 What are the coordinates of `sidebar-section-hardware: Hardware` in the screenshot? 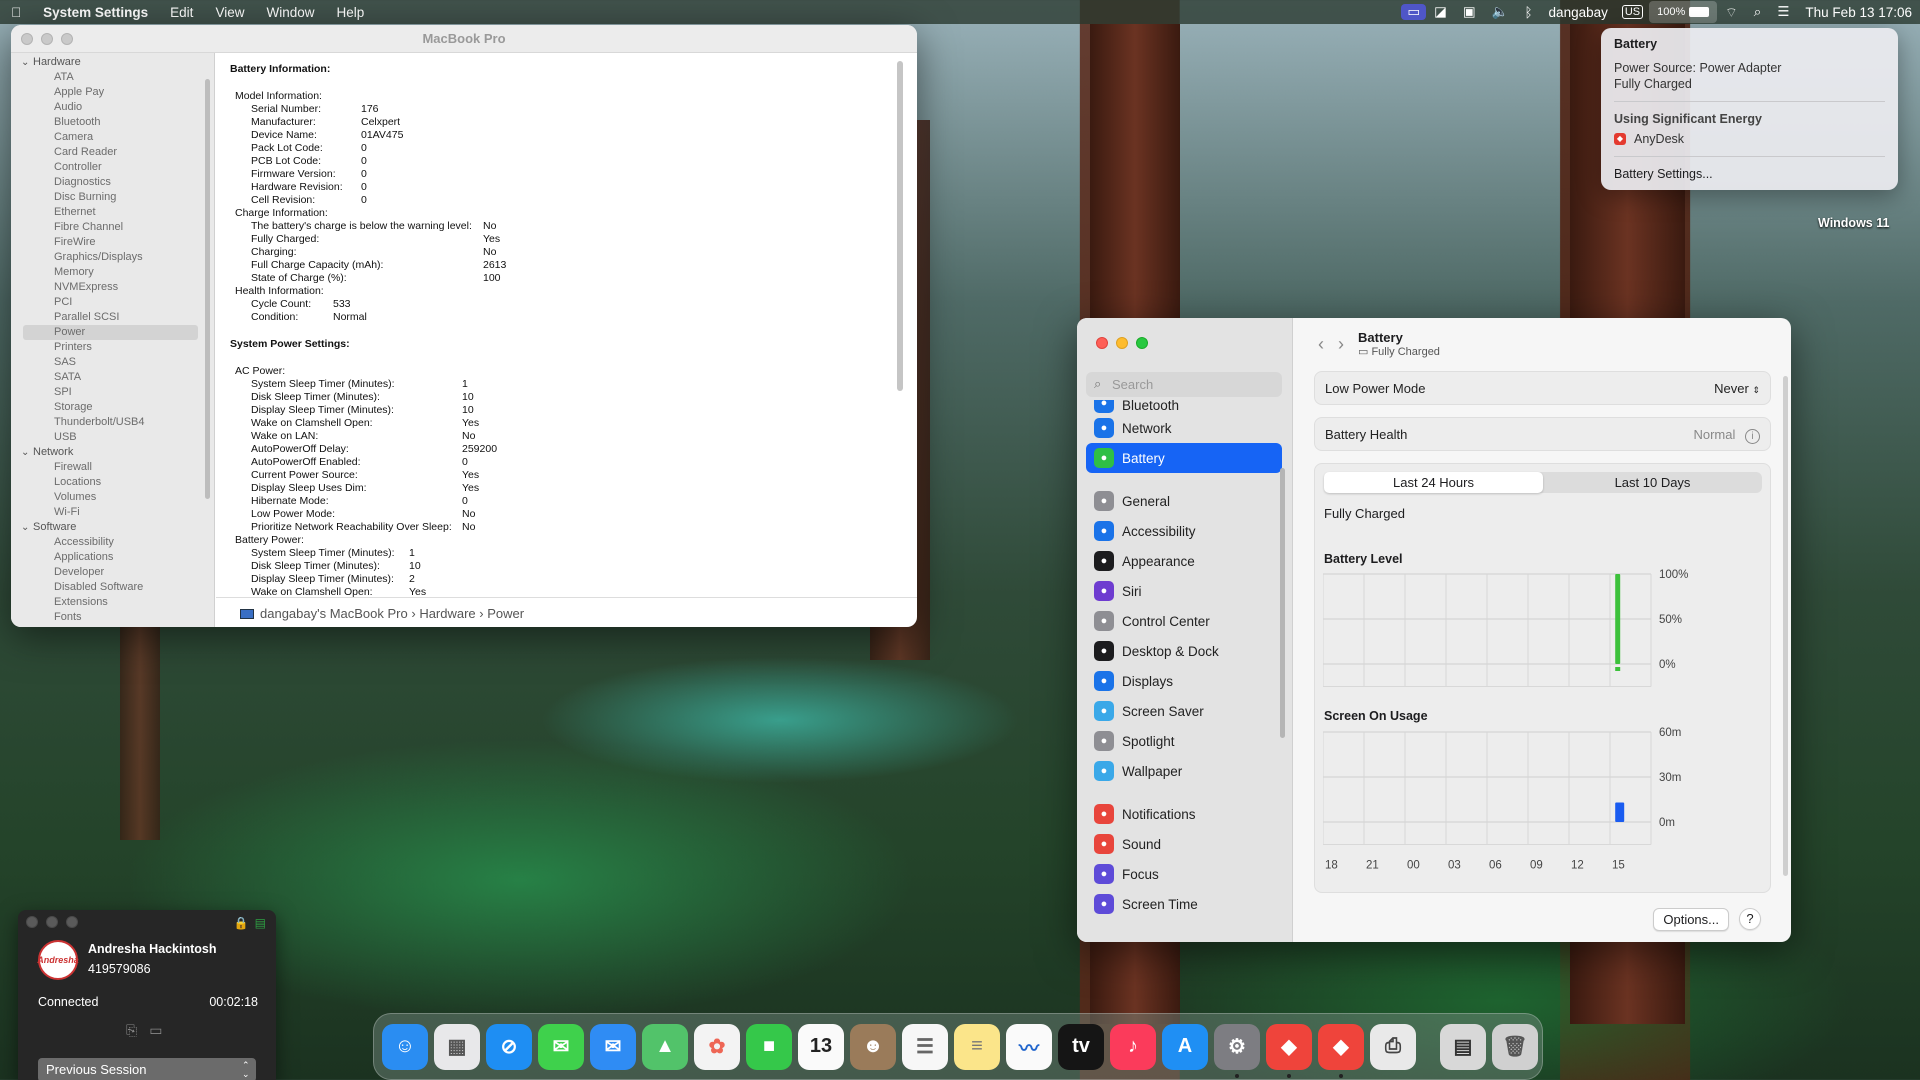 It's located at (112, 62).